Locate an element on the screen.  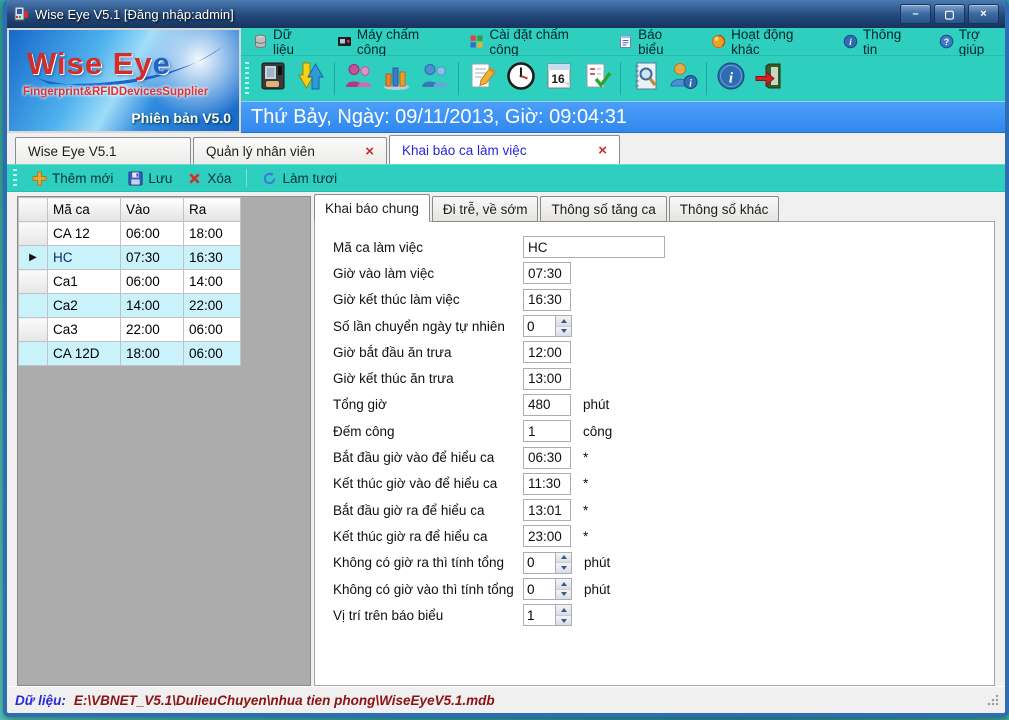
column-header-2: Ra is located at coordinates (212, 209).